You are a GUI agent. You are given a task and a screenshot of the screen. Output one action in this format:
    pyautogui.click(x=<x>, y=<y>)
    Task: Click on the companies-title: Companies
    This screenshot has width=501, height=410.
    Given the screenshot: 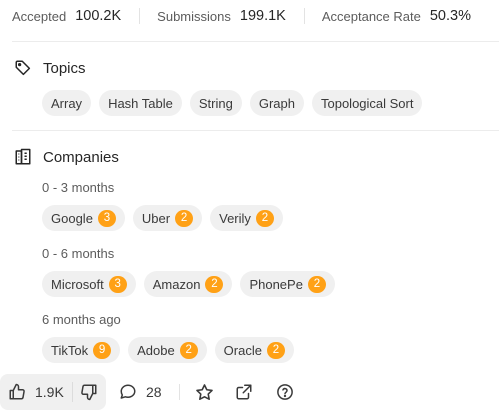 What is the action you would take?
    pyautogui.click(x=81, y=157)
    